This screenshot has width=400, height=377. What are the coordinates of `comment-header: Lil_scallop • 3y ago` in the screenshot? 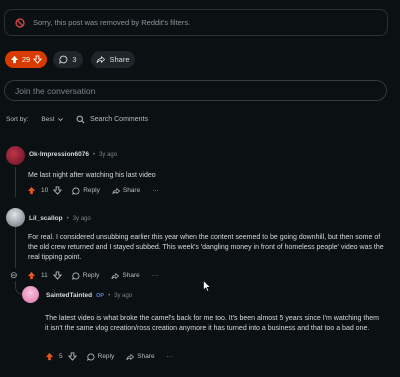 It's located at (60, 218).